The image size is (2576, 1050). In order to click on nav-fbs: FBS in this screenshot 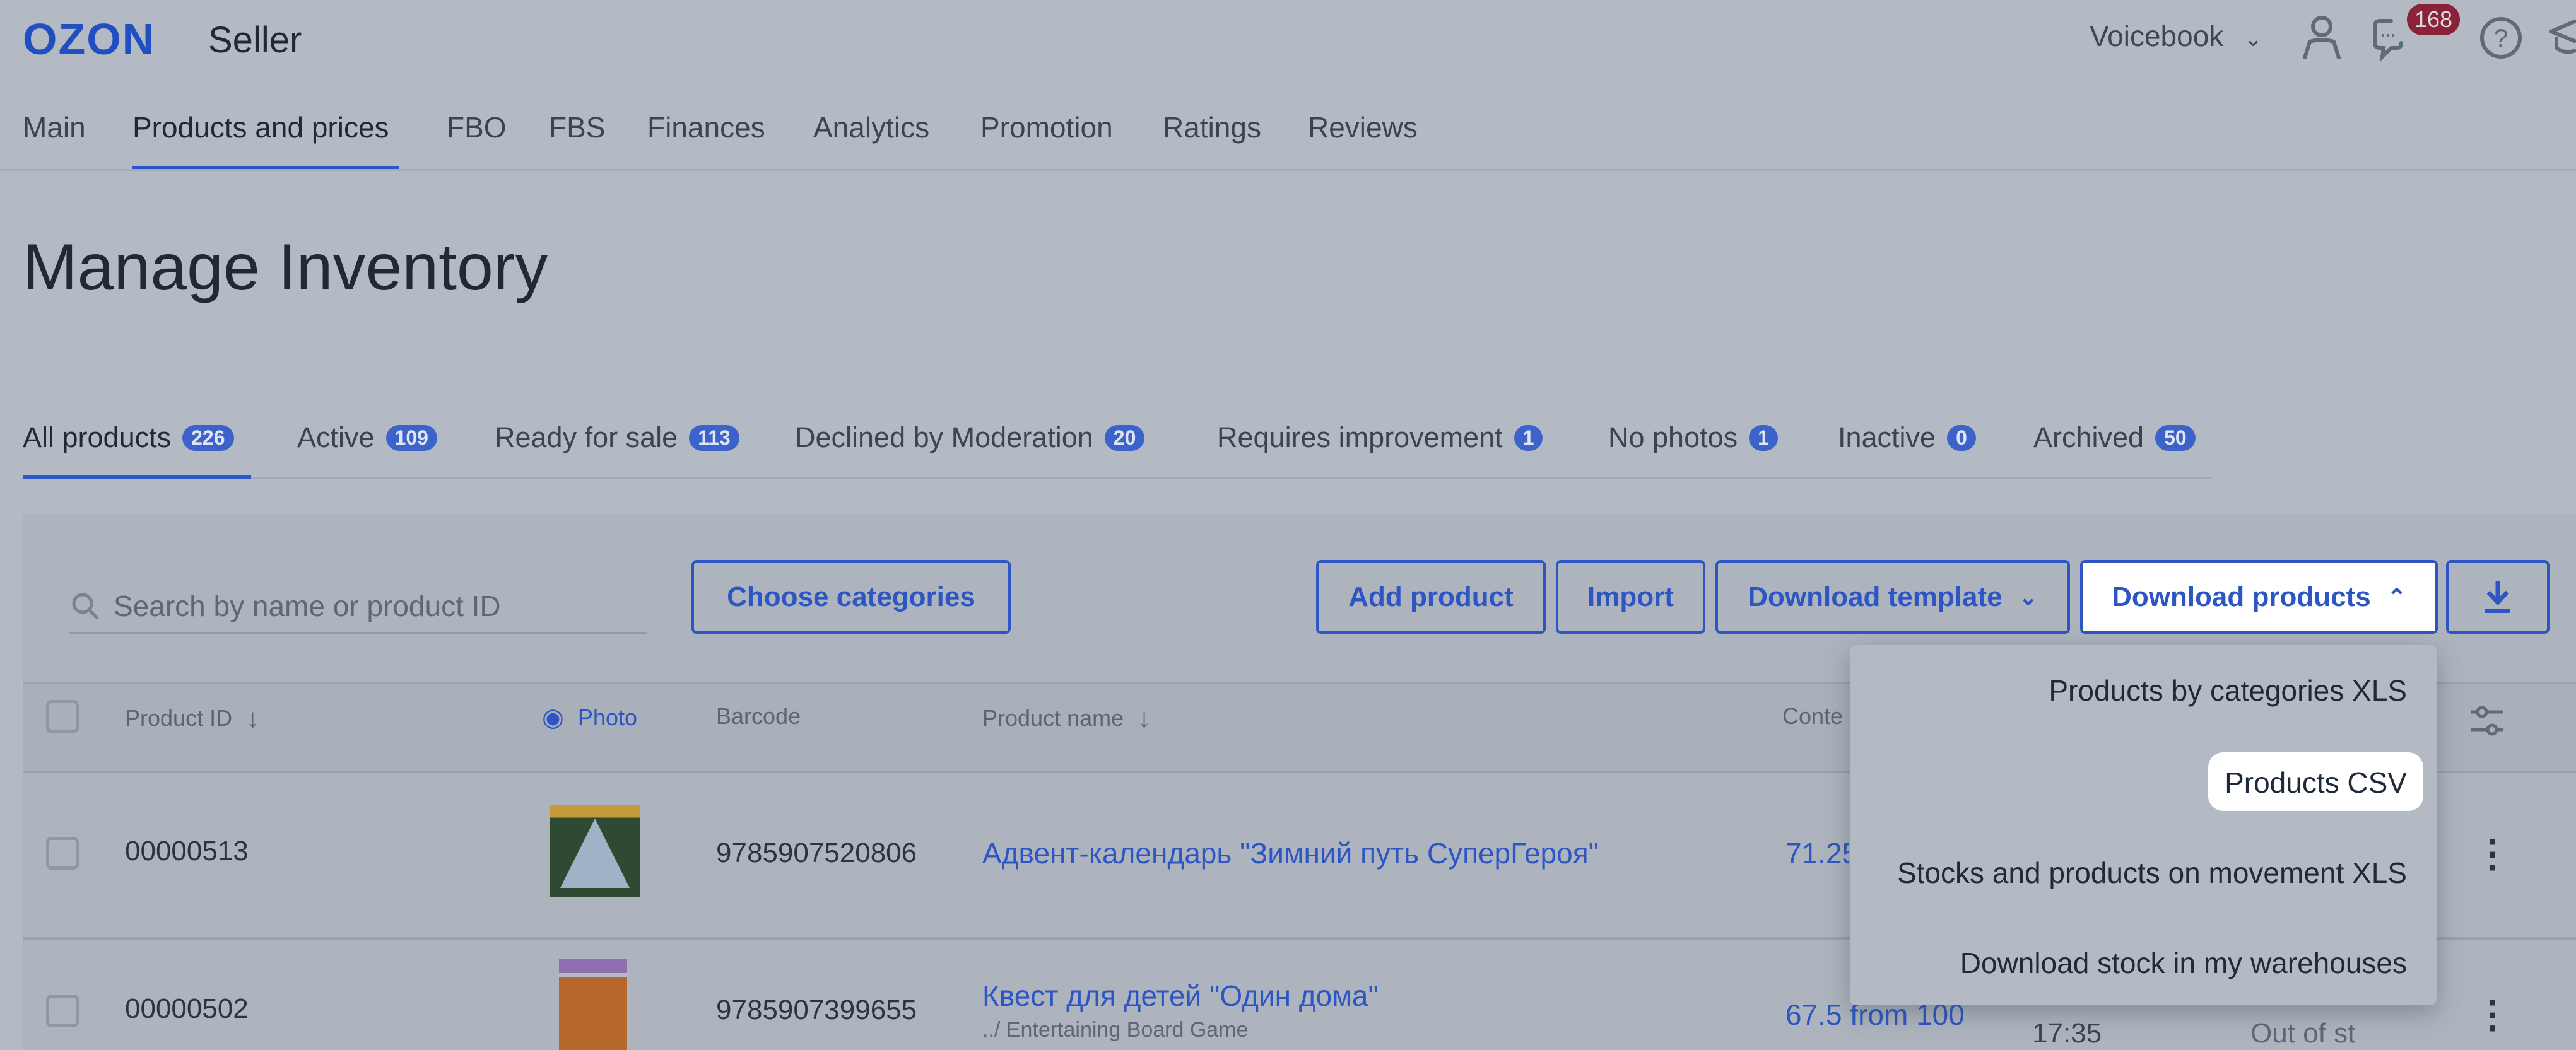, I will do `click(577, 127)`.